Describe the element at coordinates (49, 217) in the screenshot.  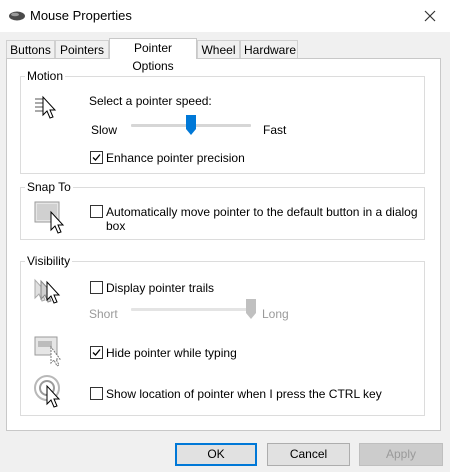
I see `snap-to-icon` at that location.